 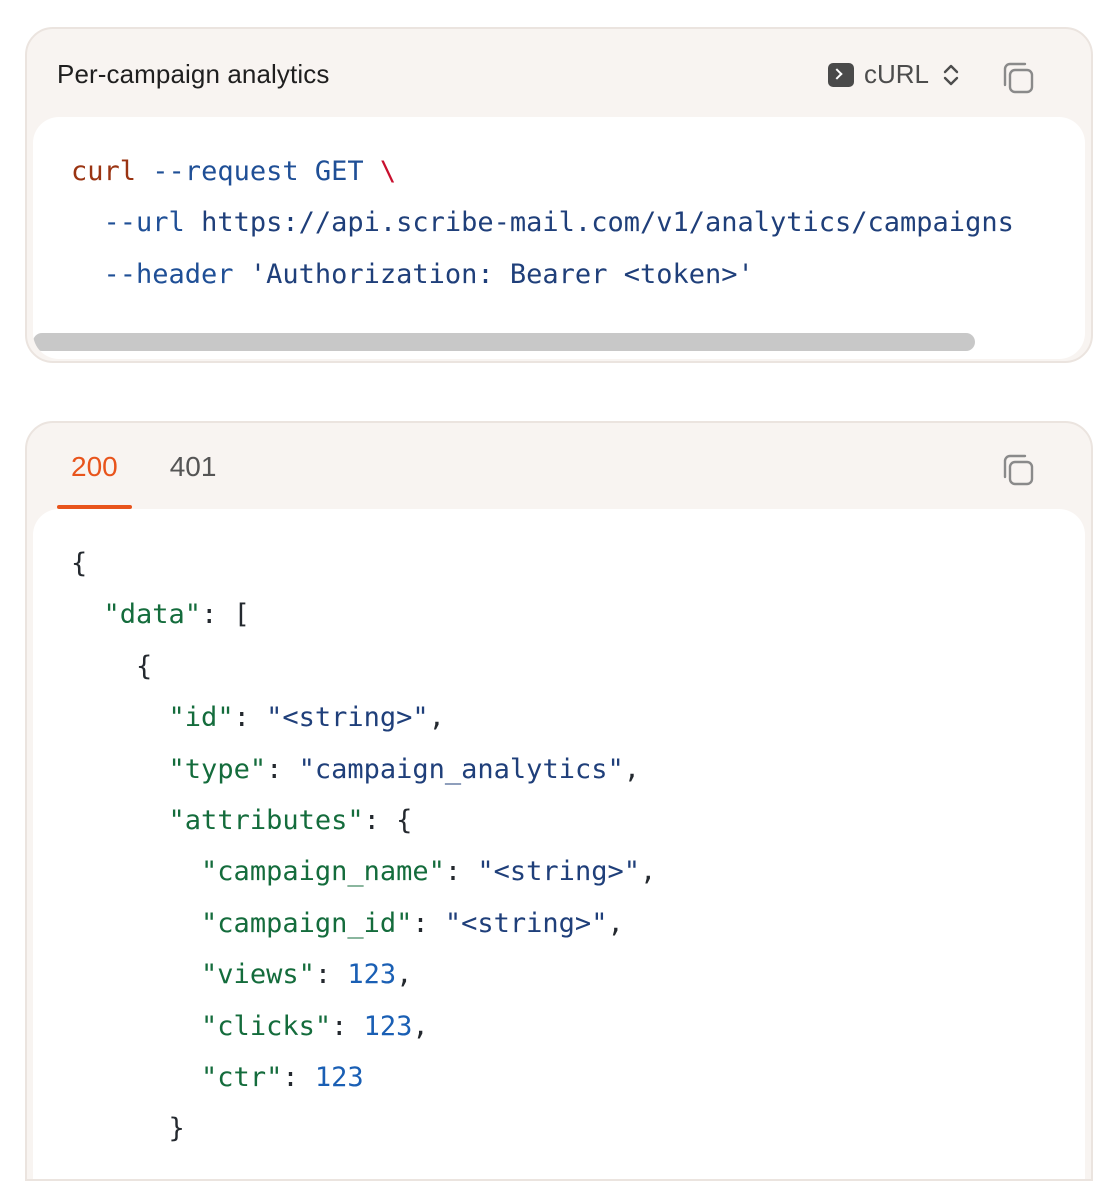 I want to click on copy-request-button, so click(x=1018, y=78).